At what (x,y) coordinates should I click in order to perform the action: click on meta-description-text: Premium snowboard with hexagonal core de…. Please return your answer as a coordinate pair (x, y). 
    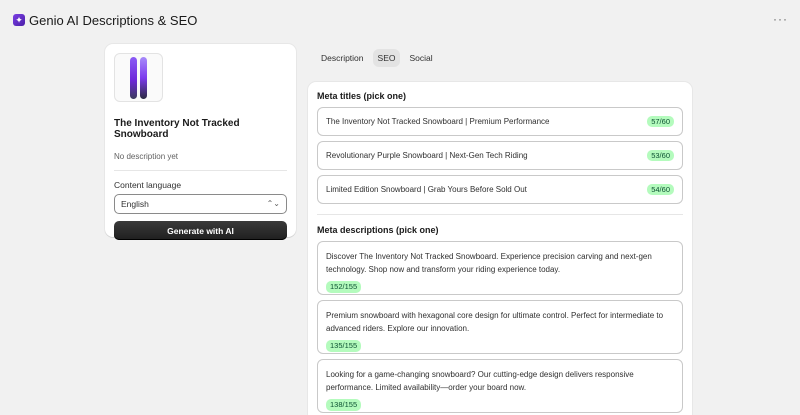
    Looking at the image, I should click on (495, 322).